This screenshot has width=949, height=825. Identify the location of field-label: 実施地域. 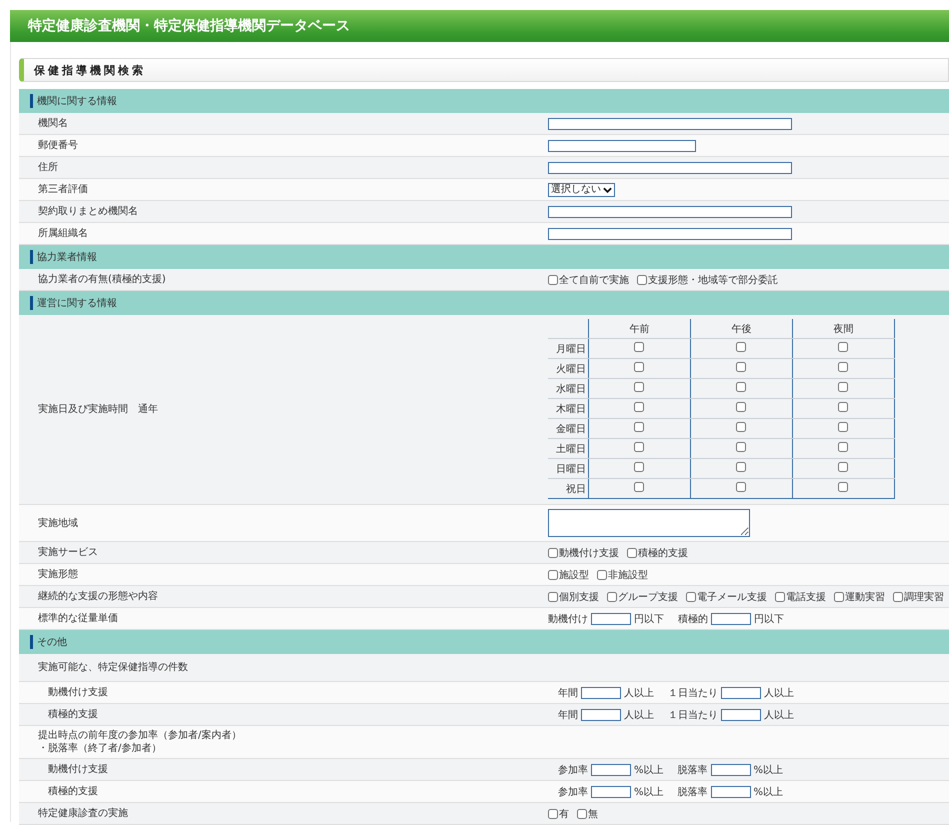
(58, 523).